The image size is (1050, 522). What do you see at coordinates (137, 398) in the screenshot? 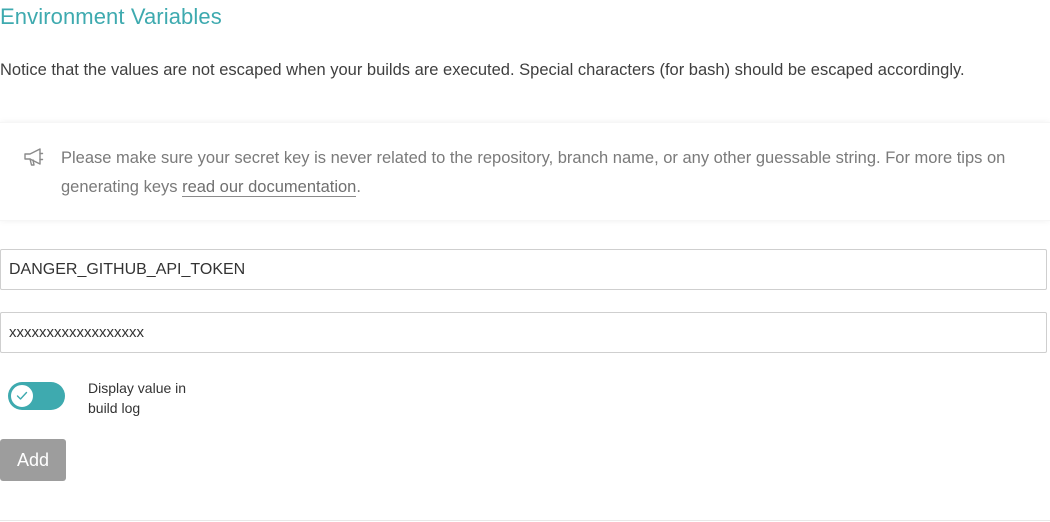
I see `display-value-label: Display value in build log` at bounding box center [137, 398].